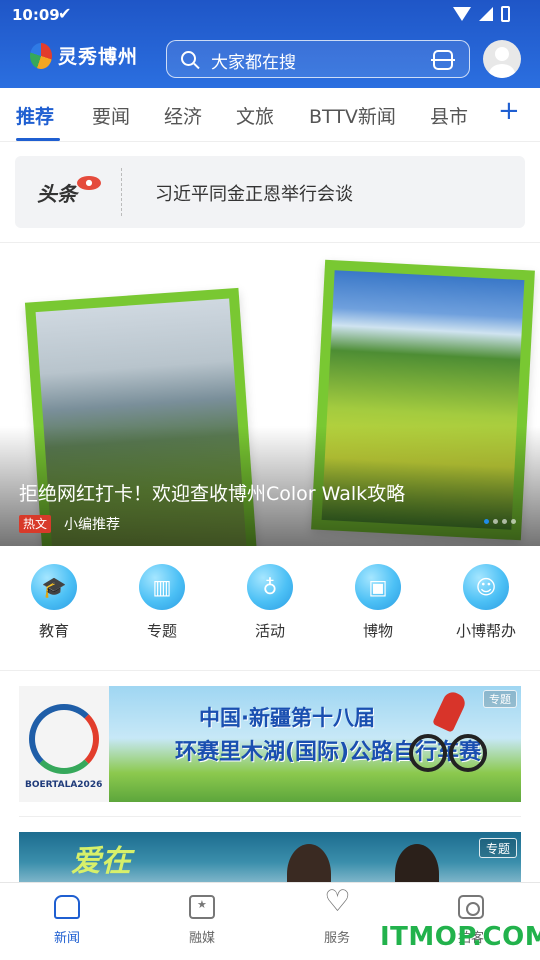 This screenshot has height=960, width=540. I want to click on carousel-title: 拒绝网红打卡！欢迎查收博州Color Walk攻略, so click(212, 492).